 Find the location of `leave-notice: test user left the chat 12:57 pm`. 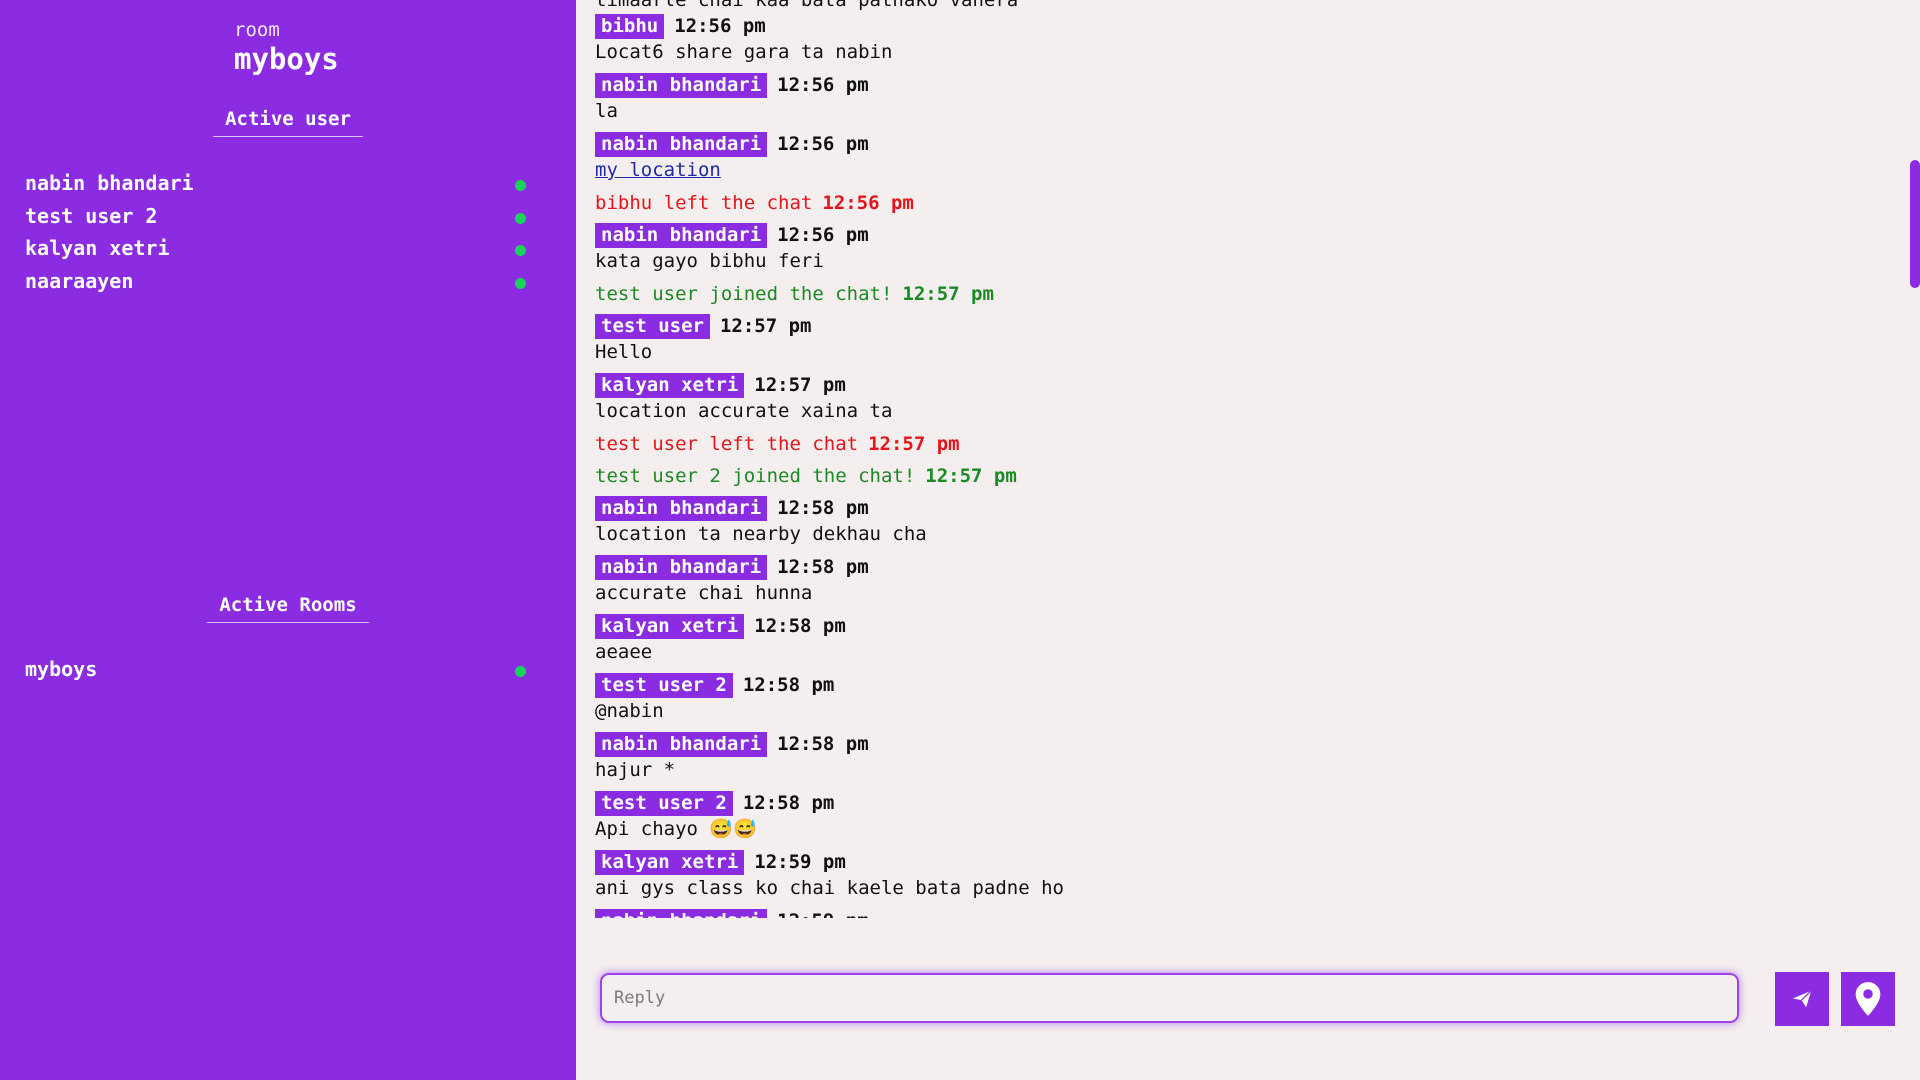

leave-notice: test user left the chat 12:57 pm is located at coordinates (1240, 444).